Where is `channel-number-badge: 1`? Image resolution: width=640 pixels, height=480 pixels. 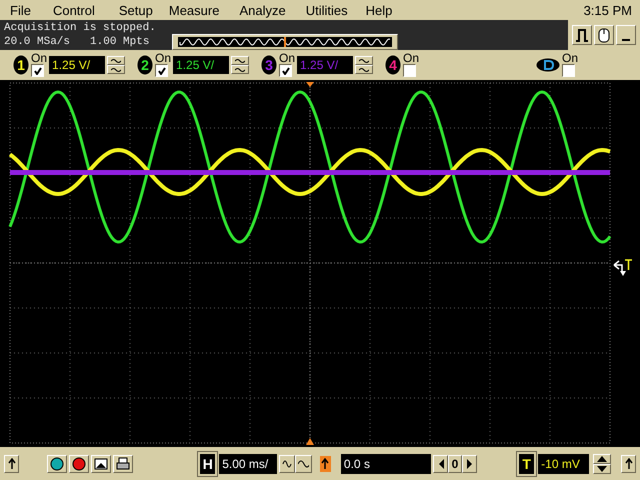
channel-number-badge: 1 is located at coordinates (21, 65).